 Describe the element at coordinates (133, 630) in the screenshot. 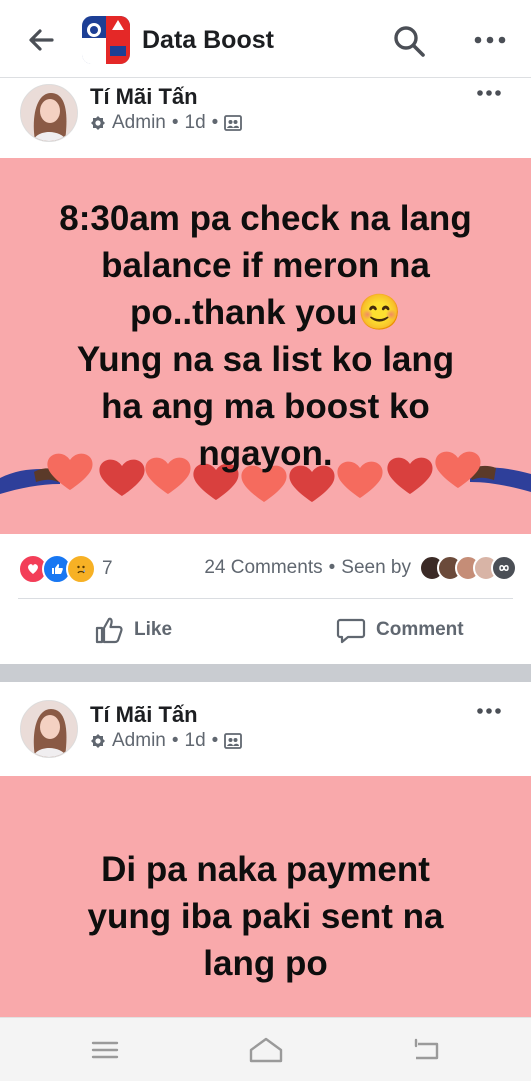

I see `like-button: Like` at that location.